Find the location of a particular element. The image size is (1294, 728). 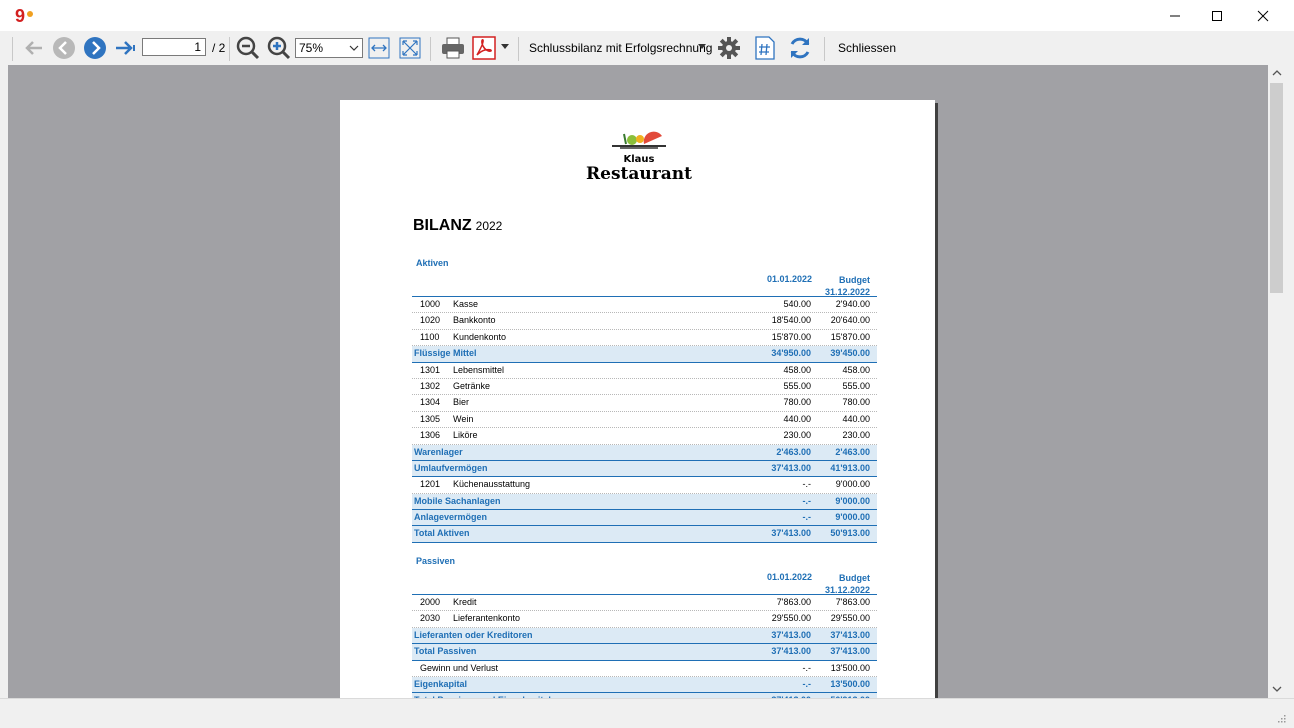

table-row: 1301 Lebensmittel 458.00 458.00 is located at coordinates (644, 371).